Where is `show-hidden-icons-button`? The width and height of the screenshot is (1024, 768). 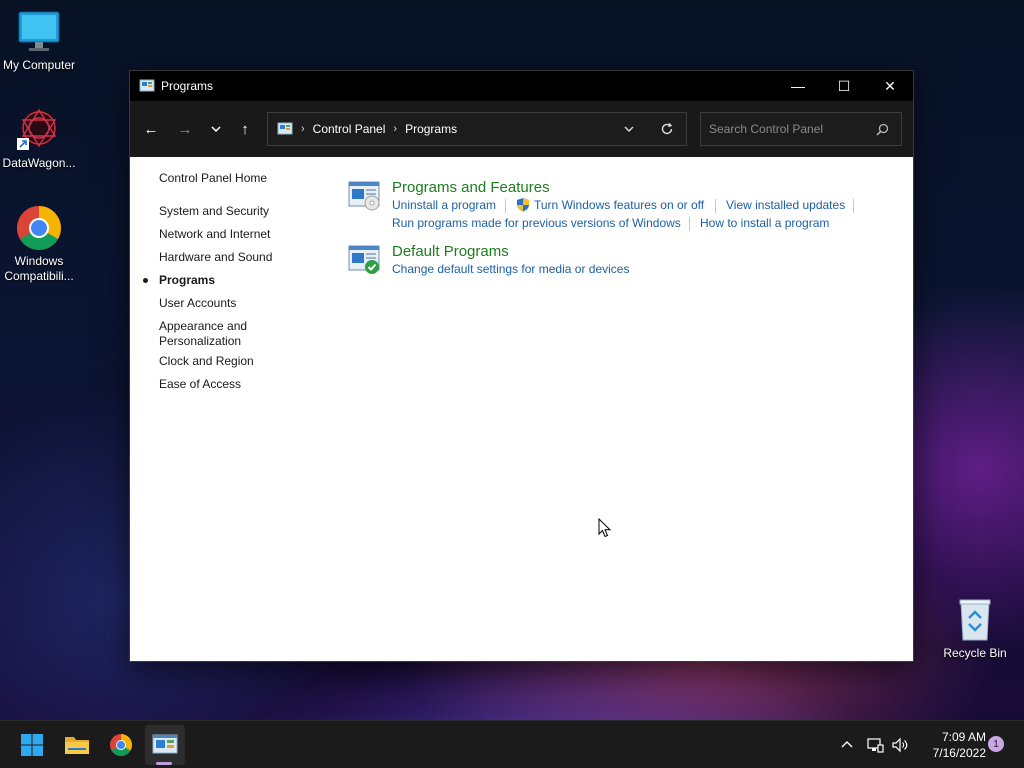 show-hidden-icons-button is located at coordinates (847, 744).